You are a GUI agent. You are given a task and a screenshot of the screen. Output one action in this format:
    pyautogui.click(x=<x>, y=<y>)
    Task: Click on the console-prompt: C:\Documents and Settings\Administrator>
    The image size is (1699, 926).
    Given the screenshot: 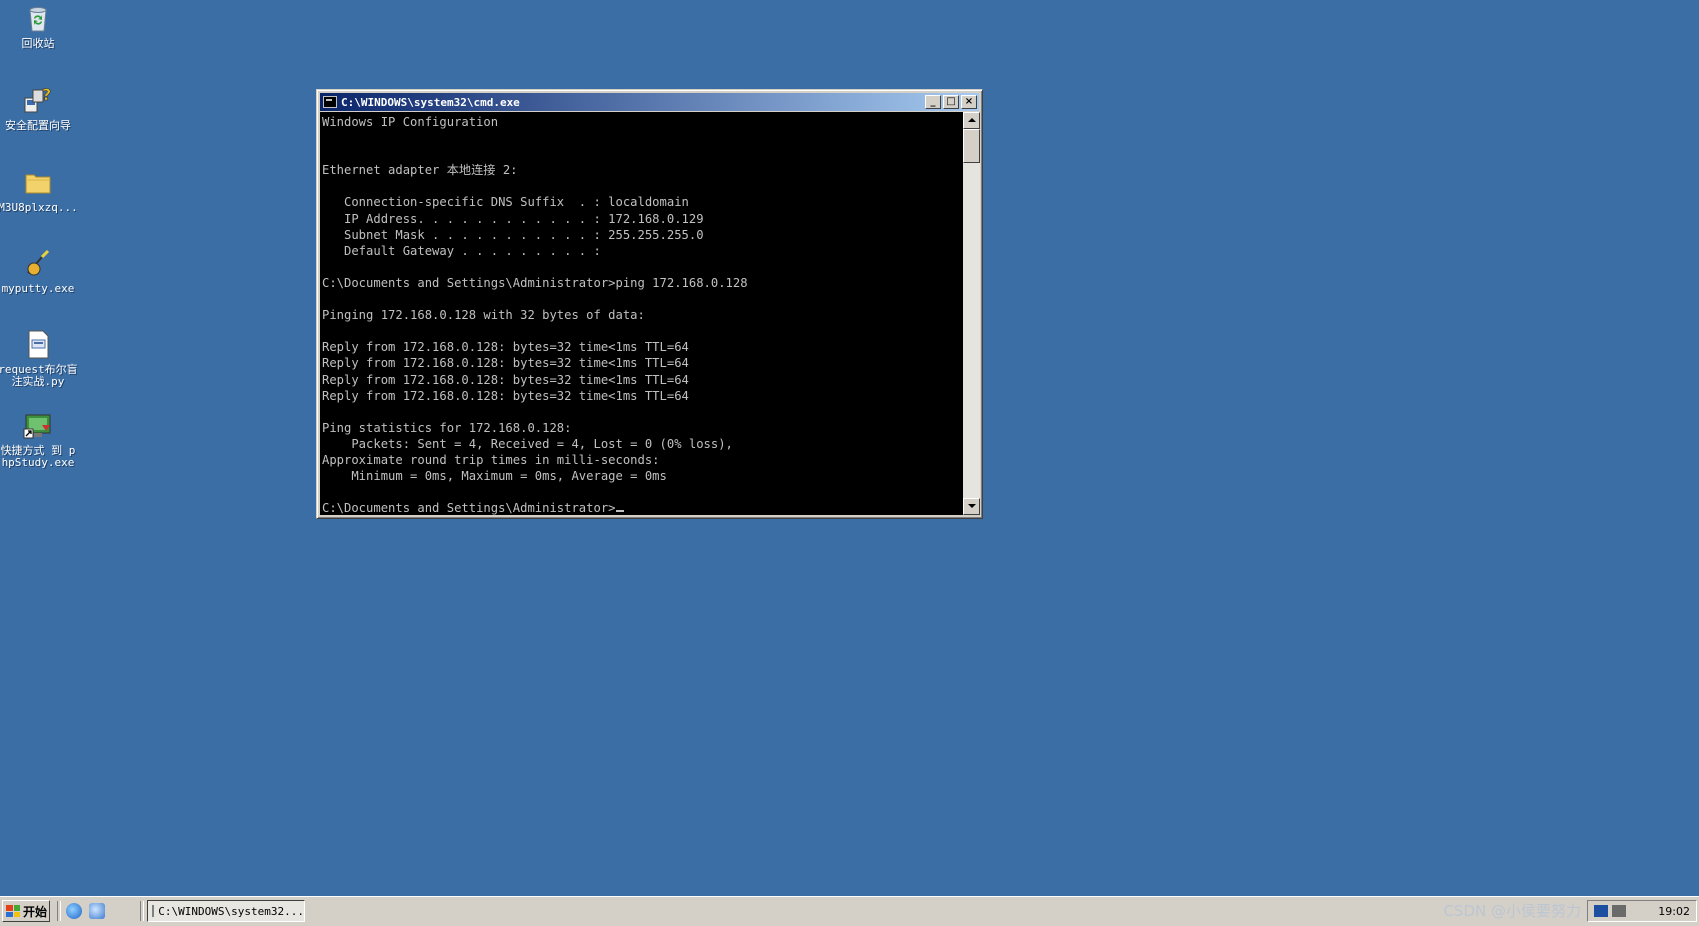 What is the action you would take?
    pyautogui.click(x=469, y=508)
    